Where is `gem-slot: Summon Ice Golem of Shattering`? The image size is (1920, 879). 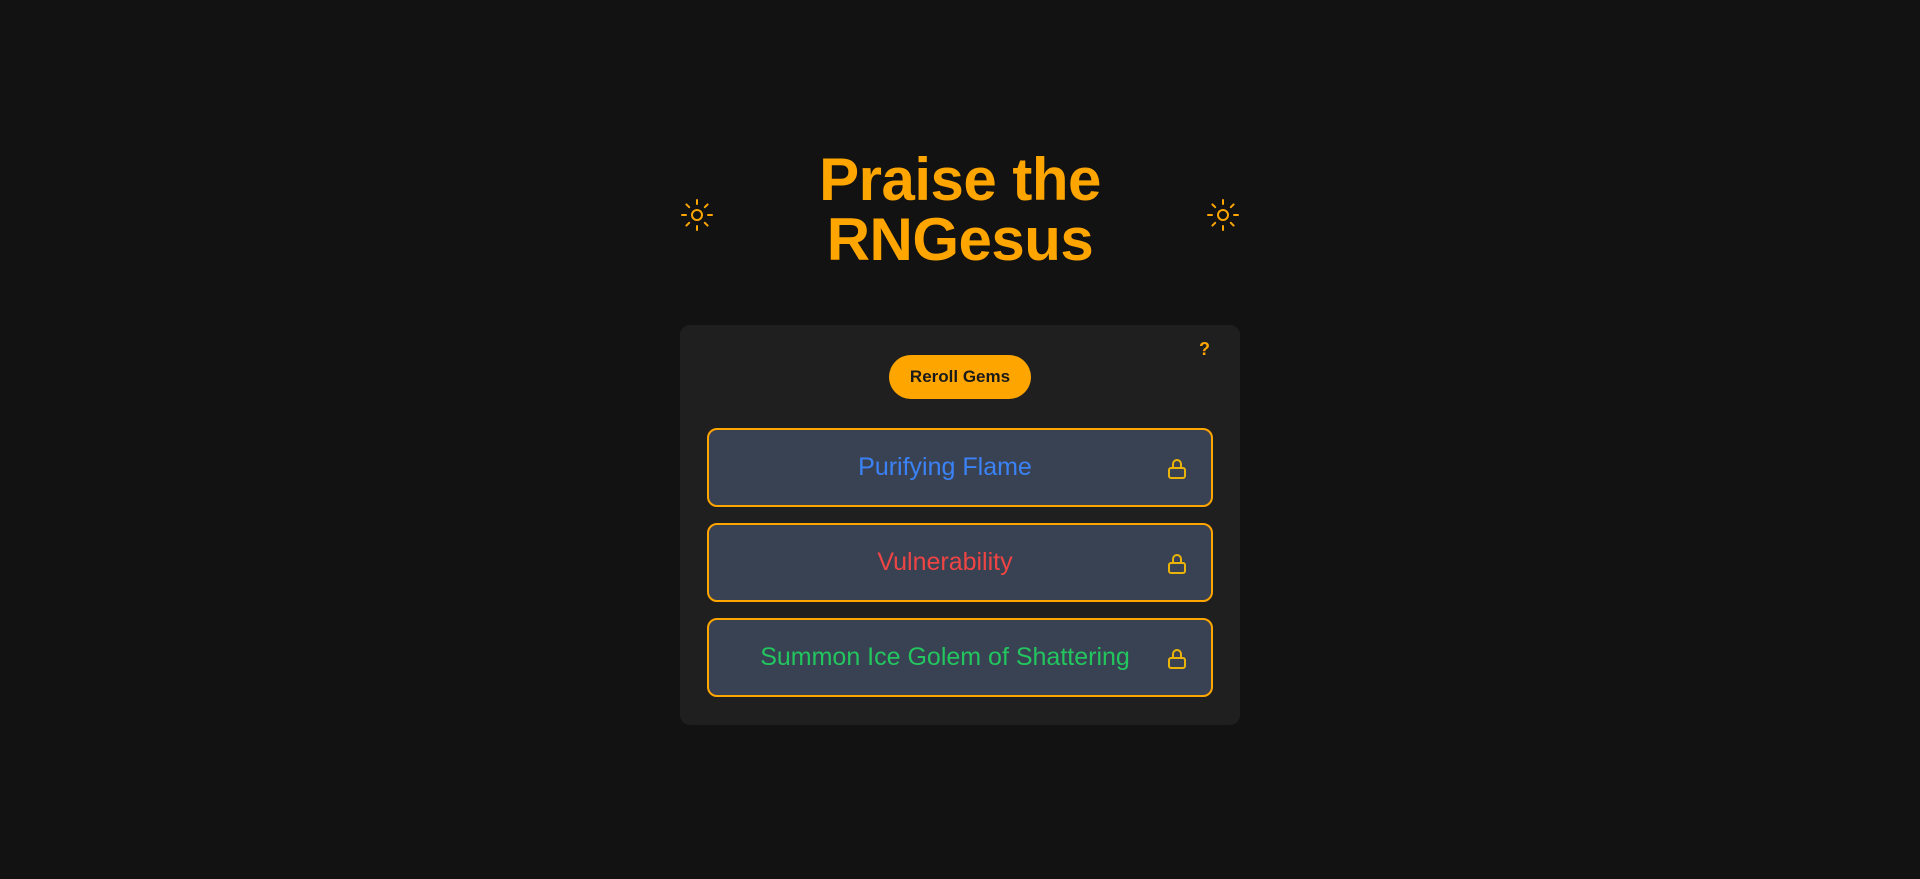 gem-slot: Summon Ice Golem of Shattering is located at coordinates (960, 657).